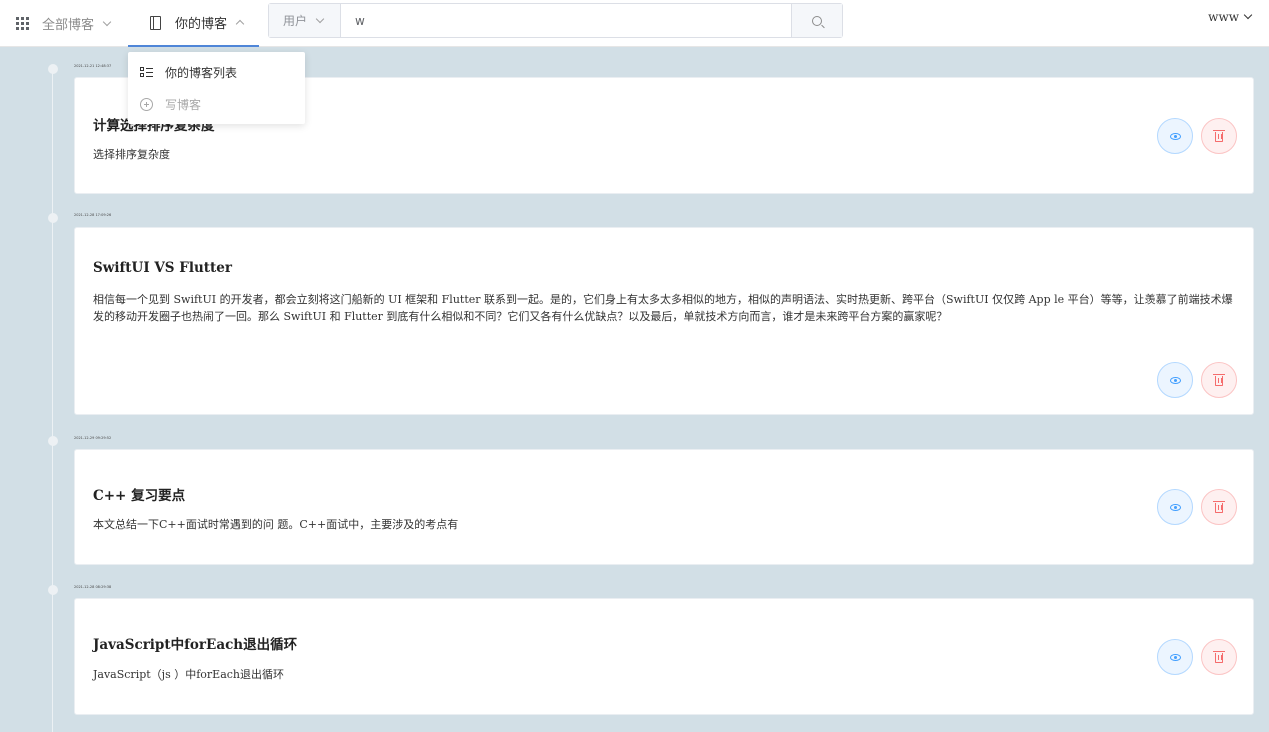  I want to click on user-menu: www, so click(1230, 17).